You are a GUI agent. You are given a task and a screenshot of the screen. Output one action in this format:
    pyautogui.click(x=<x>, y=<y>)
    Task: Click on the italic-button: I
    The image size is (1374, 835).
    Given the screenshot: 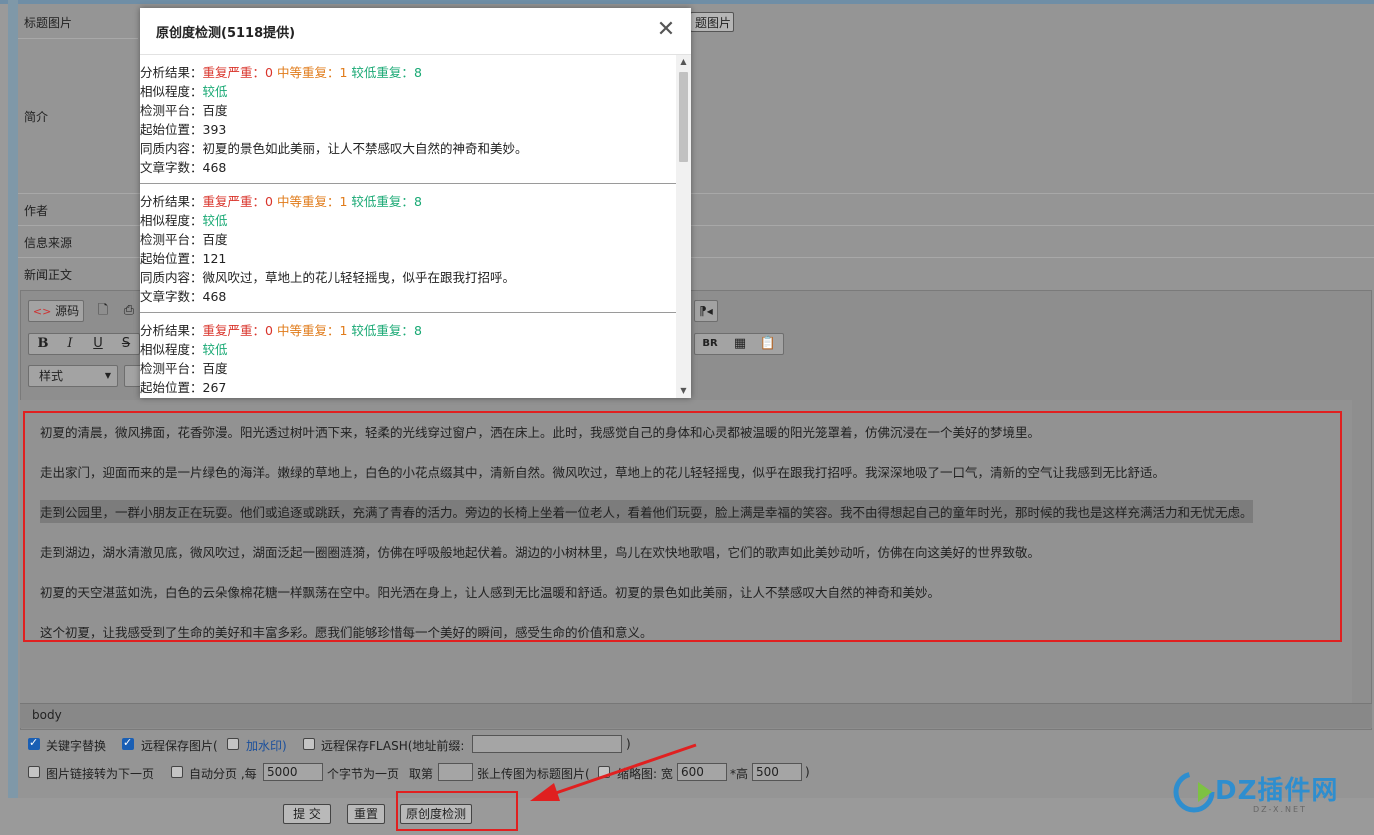 What is the action you would take?
    pyautogui.click(x=70, y=344)
    